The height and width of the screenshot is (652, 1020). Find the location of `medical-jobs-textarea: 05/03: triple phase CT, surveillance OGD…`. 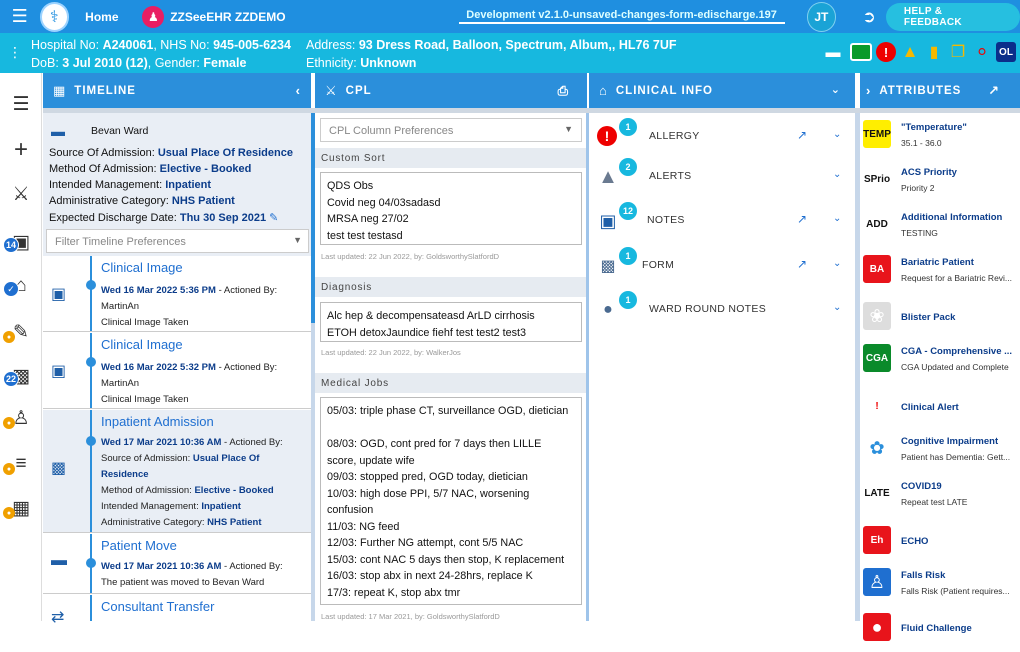

medical-jobs-textarea: 05/03: triple phase CT, surveillance OGD… is located at coordinates (451, 501).